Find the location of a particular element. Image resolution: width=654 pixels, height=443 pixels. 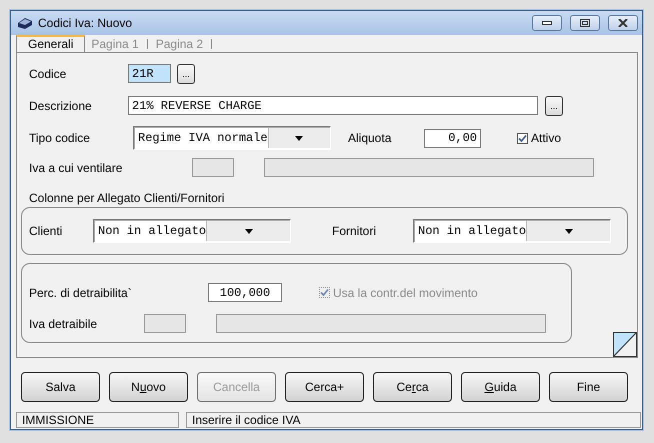

maximize-button is located at coordinates (585, 23).